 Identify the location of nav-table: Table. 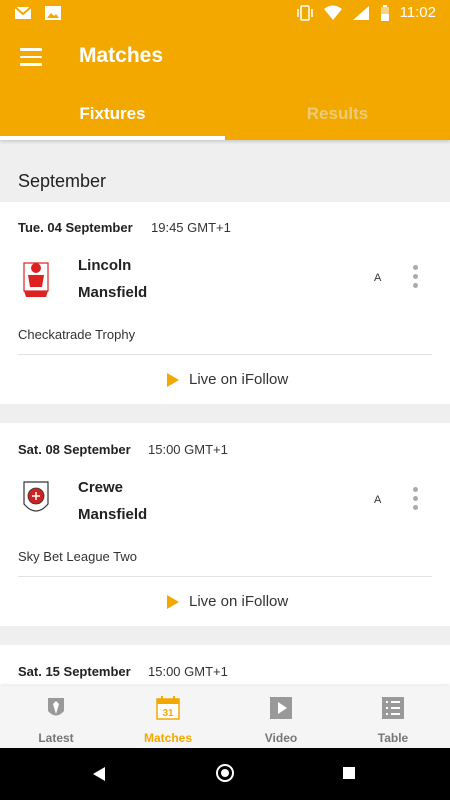
(393, 717).